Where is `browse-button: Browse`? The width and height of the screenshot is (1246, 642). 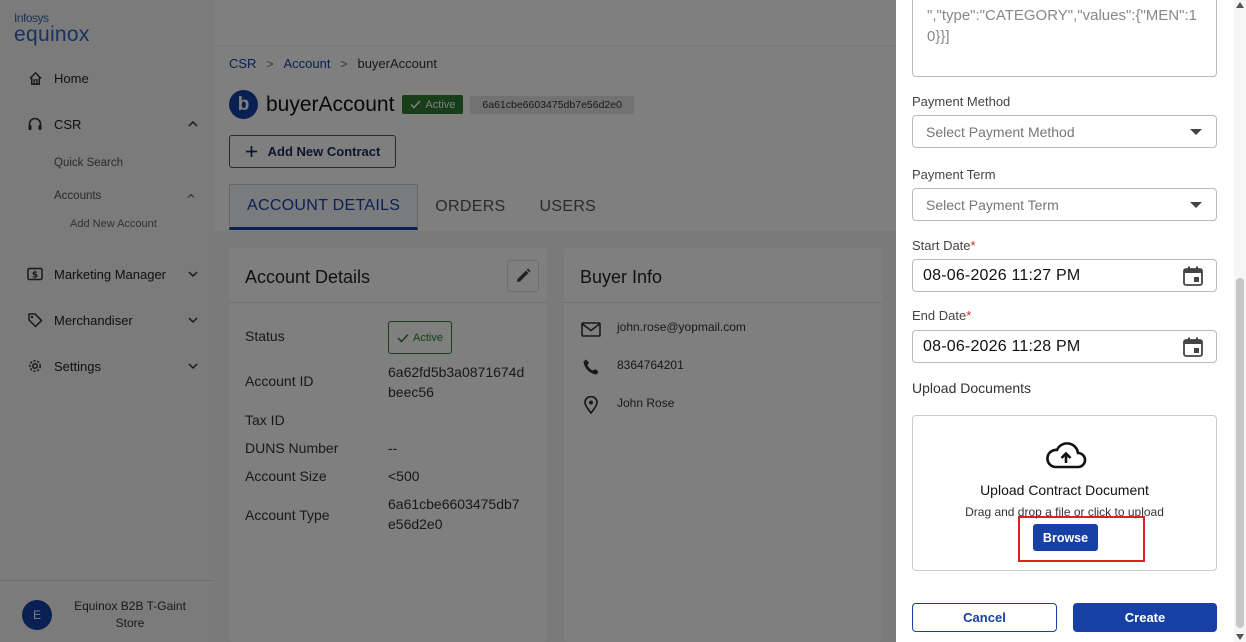
browse-button: Browse is located at coordinates (1065, 537).